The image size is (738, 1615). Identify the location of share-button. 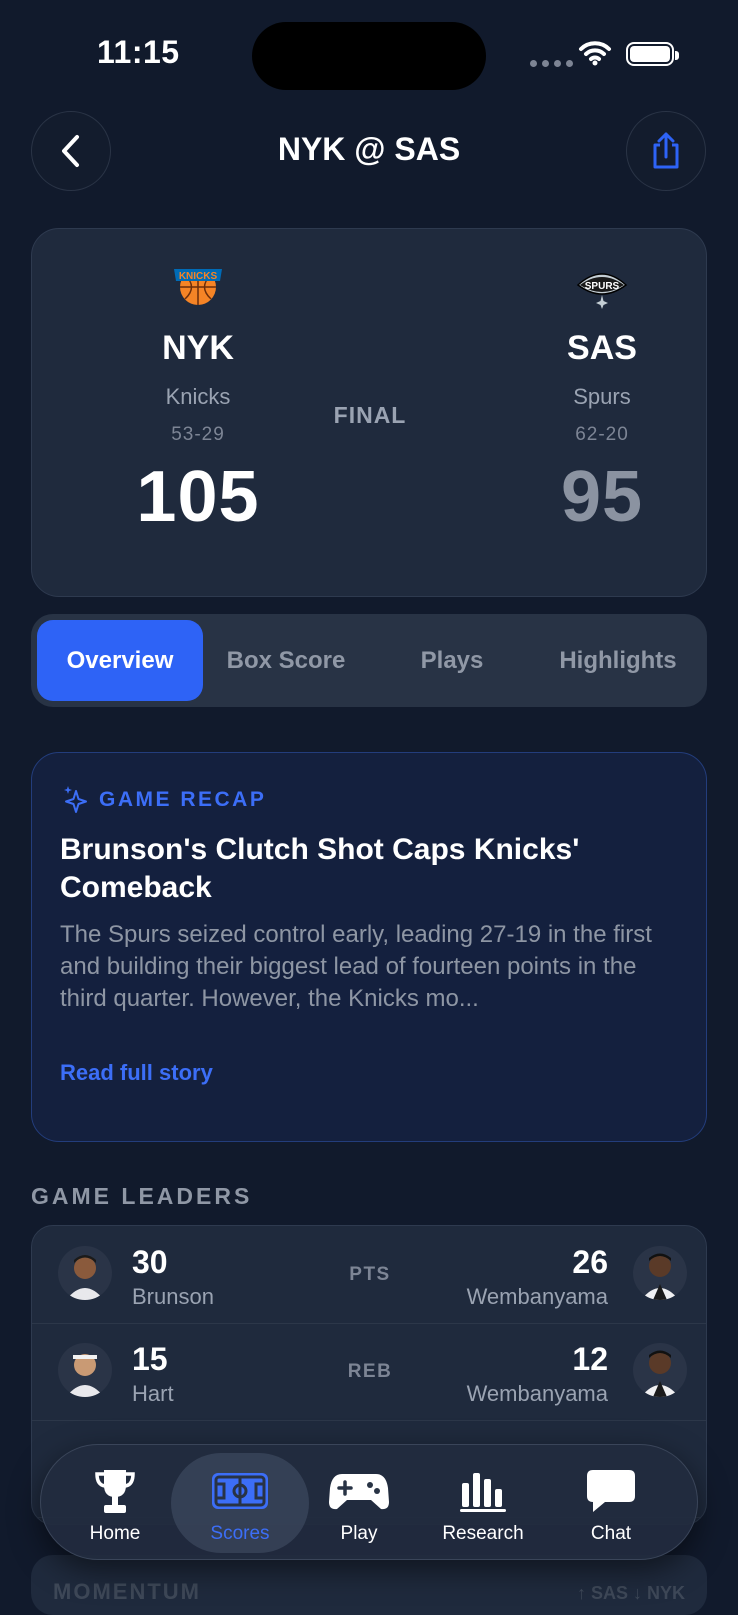
(666, 151).